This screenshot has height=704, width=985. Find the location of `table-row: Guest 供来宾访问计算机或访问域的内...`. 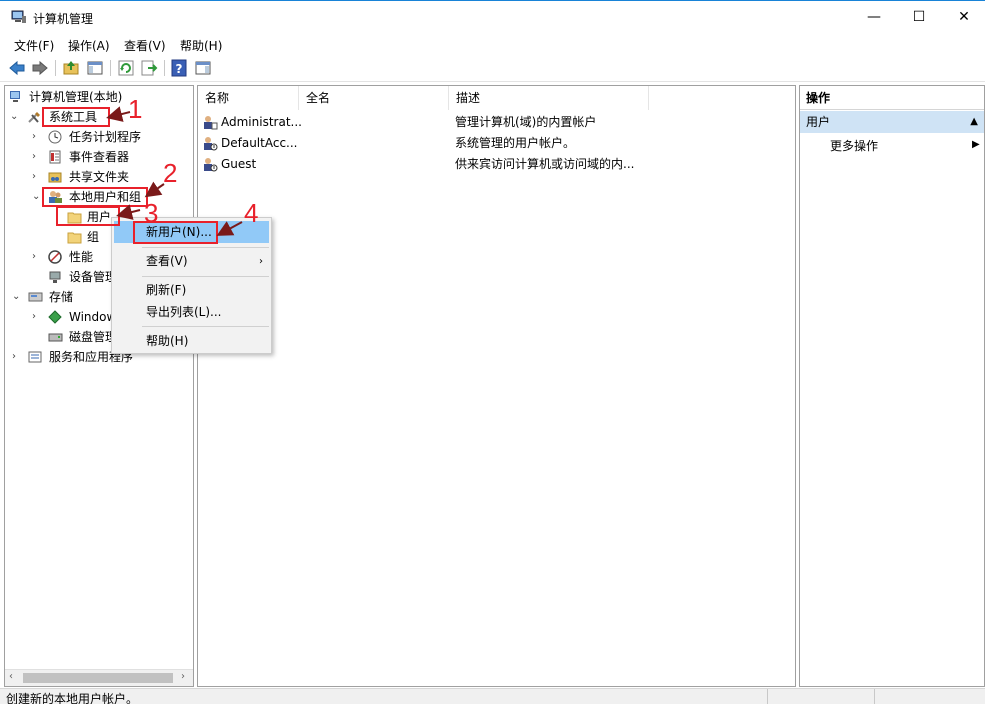

table-row: Guest 供来宾访问计算机或访问域的内... is located at coordinates (496, 164).